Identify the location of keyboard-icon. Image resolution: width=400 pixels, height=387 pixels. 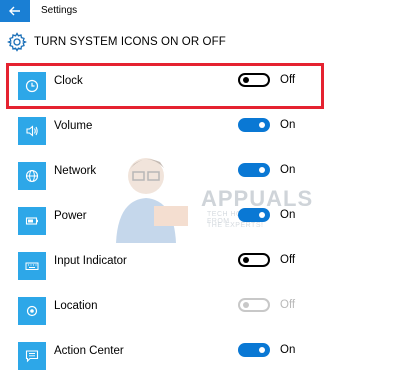
(32, 266).